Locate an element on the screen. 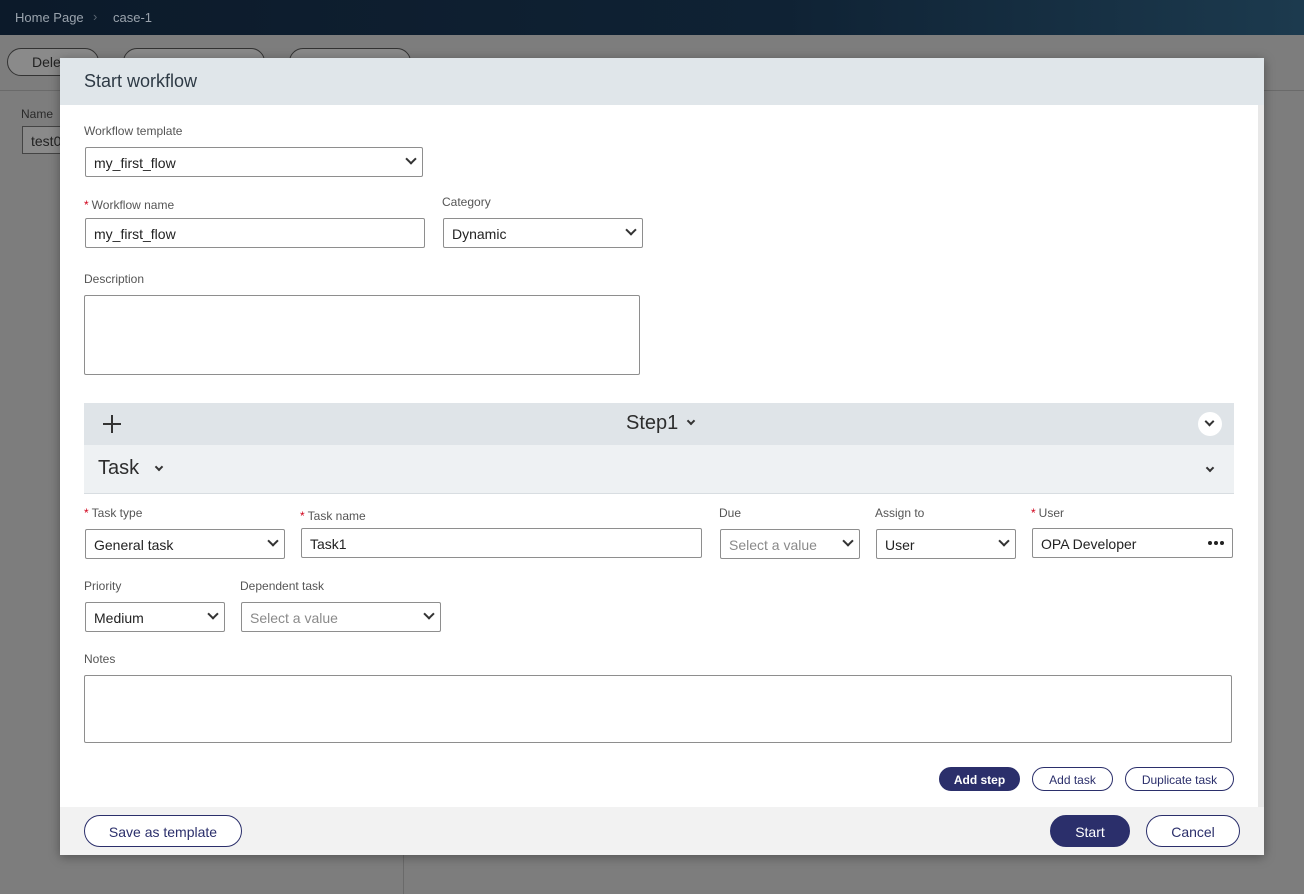  task-title: Task is located at coordinates (118, 468).